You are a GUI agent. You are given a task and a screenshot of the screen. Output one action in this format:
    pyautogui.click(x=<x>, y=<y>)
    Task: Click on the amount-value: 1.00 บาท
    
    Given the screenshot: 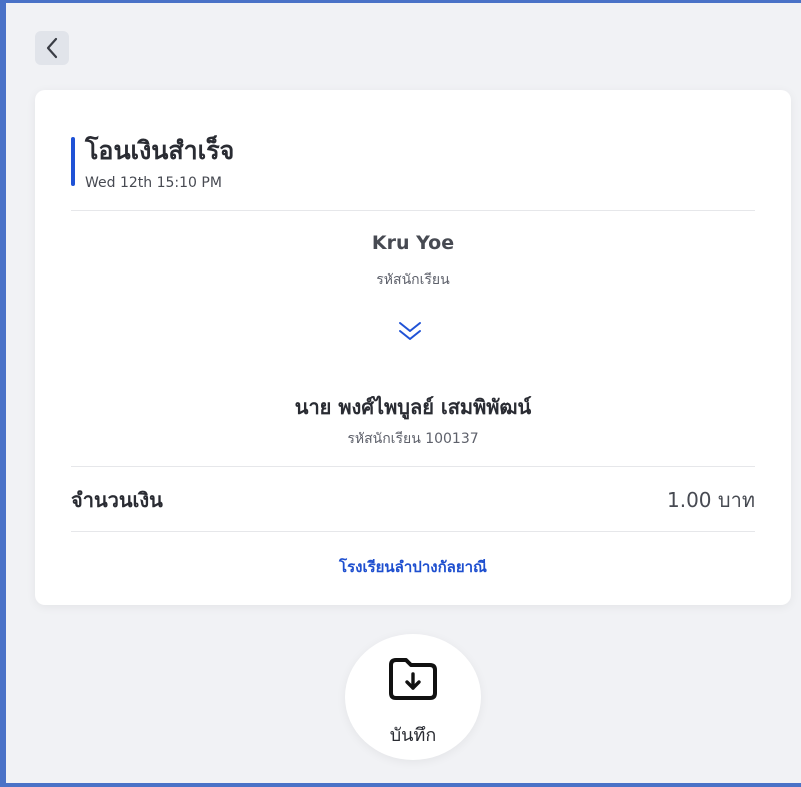 What is the action you would take?
    pyautogui.click(x=711, y=500)
    